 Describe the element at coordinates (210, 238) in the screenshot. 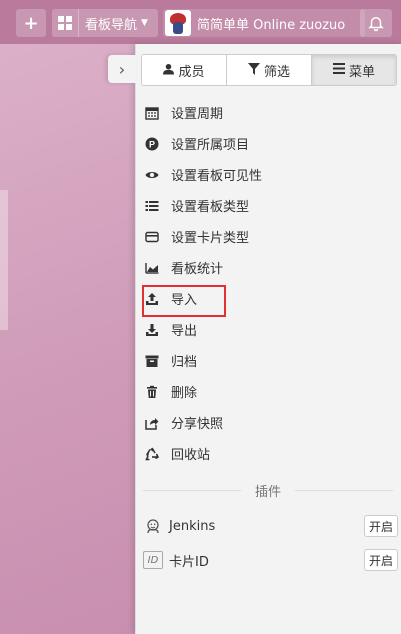

I see `menu-item-label: 设置卡片类型` at that location.